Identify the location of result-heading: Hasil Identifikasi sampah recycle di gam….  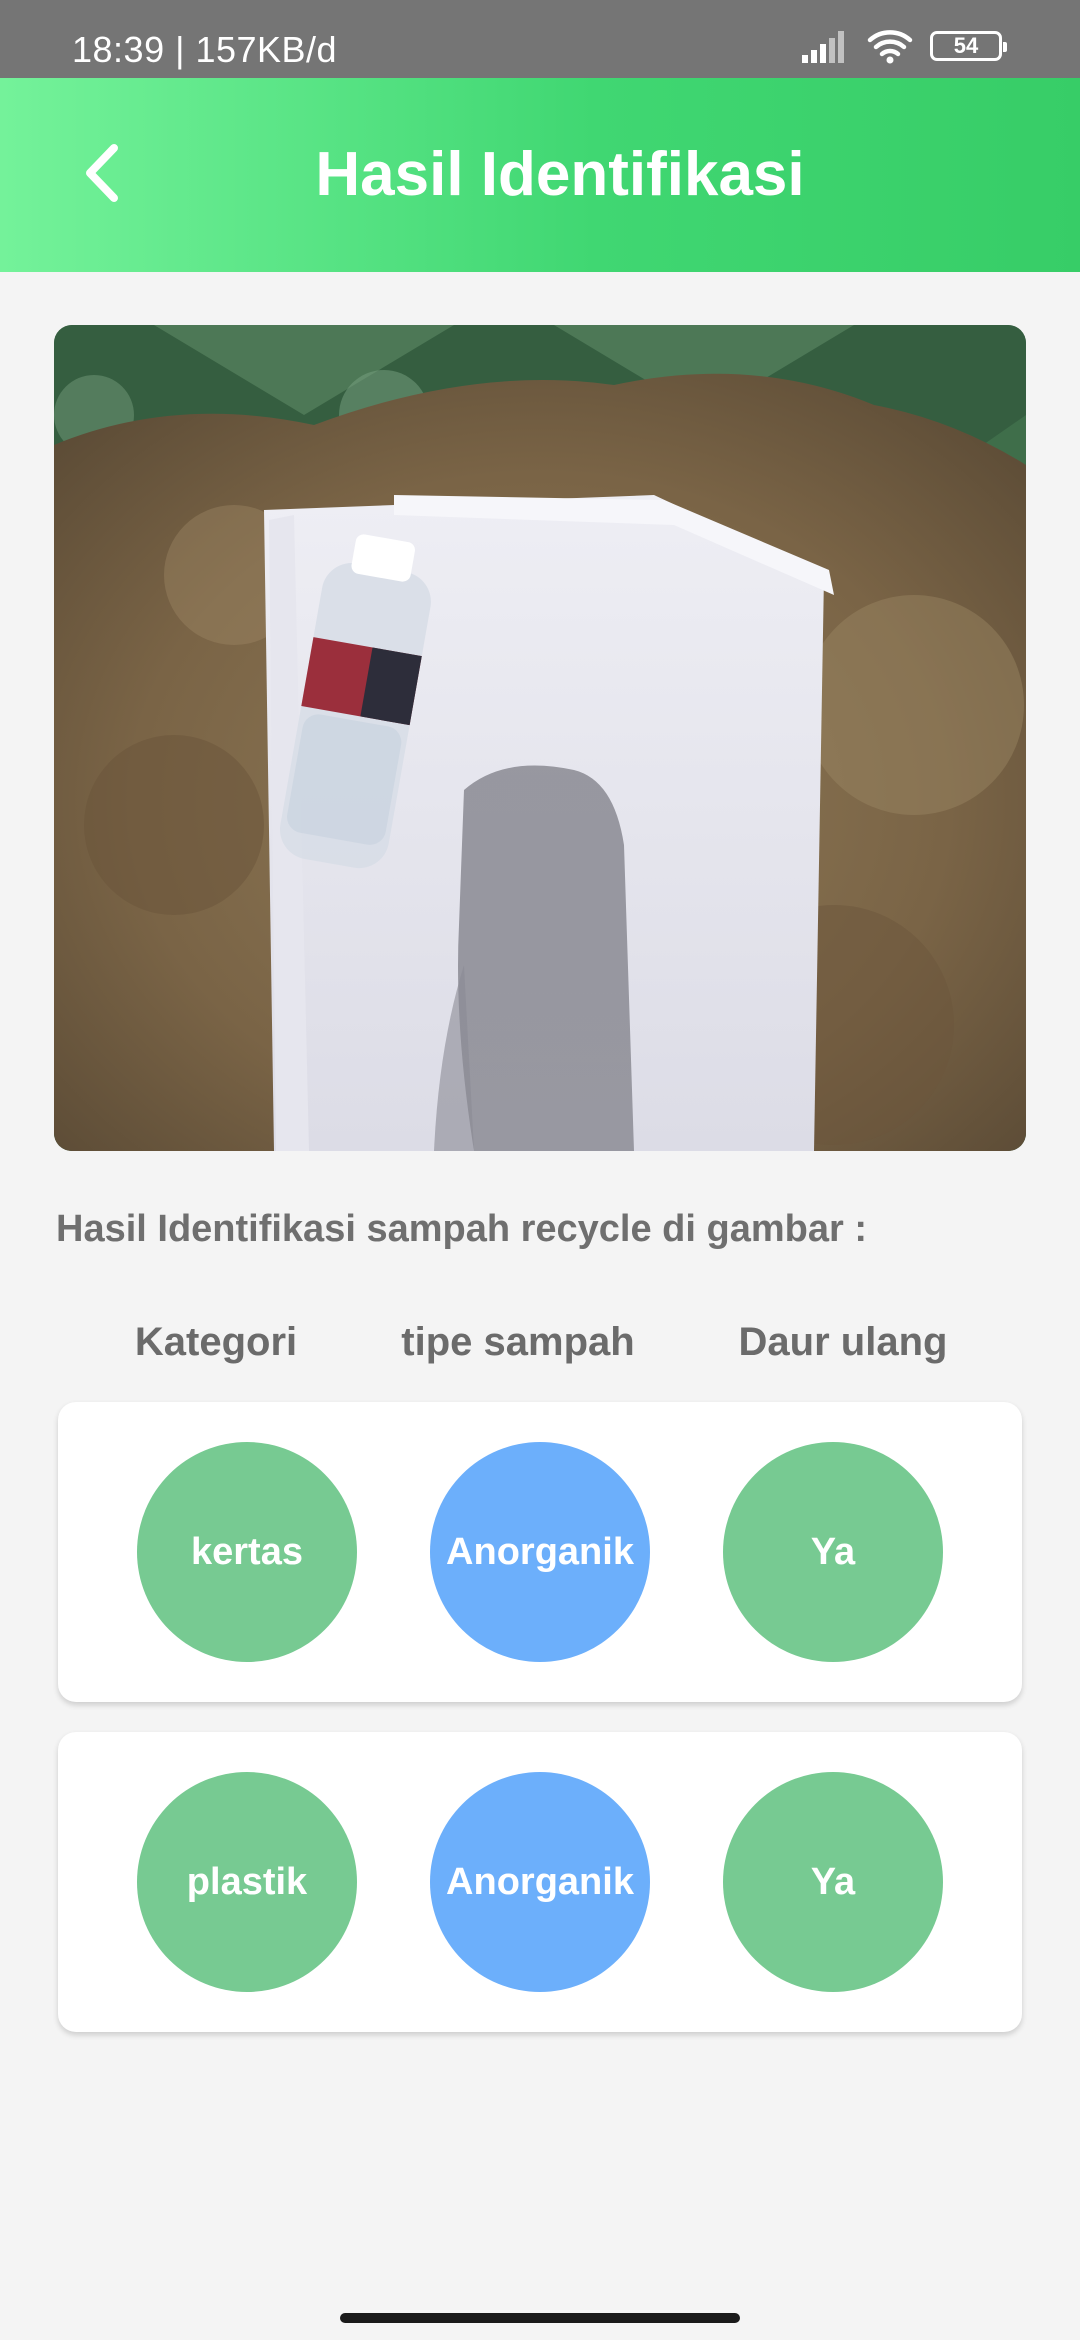
(461, 1229).